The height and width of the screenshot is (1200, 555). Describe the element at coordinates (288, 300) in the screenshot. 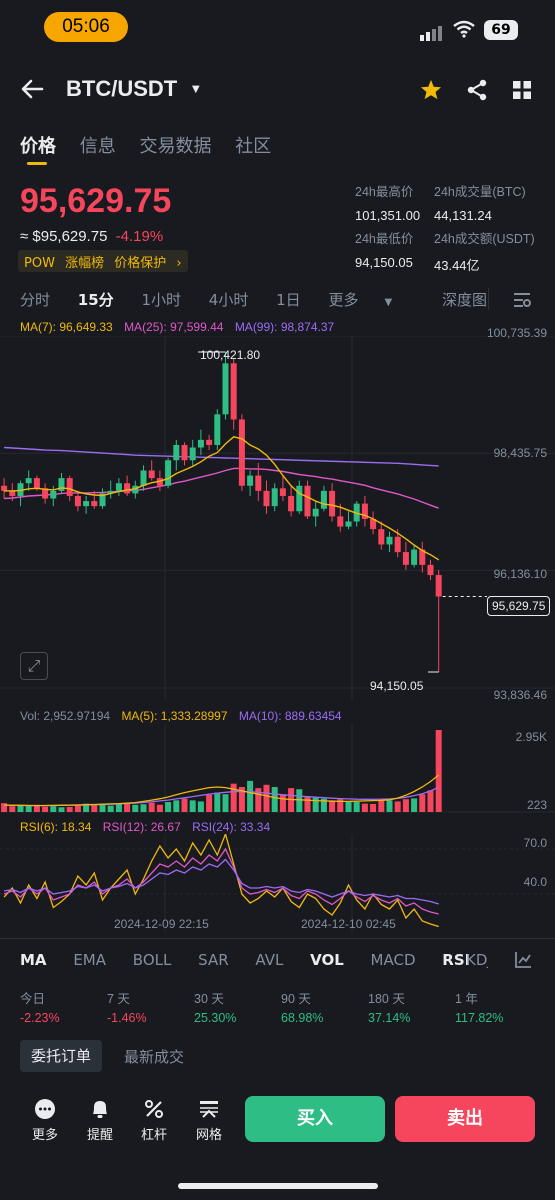

I see `interval-1d: 1日` at that location.